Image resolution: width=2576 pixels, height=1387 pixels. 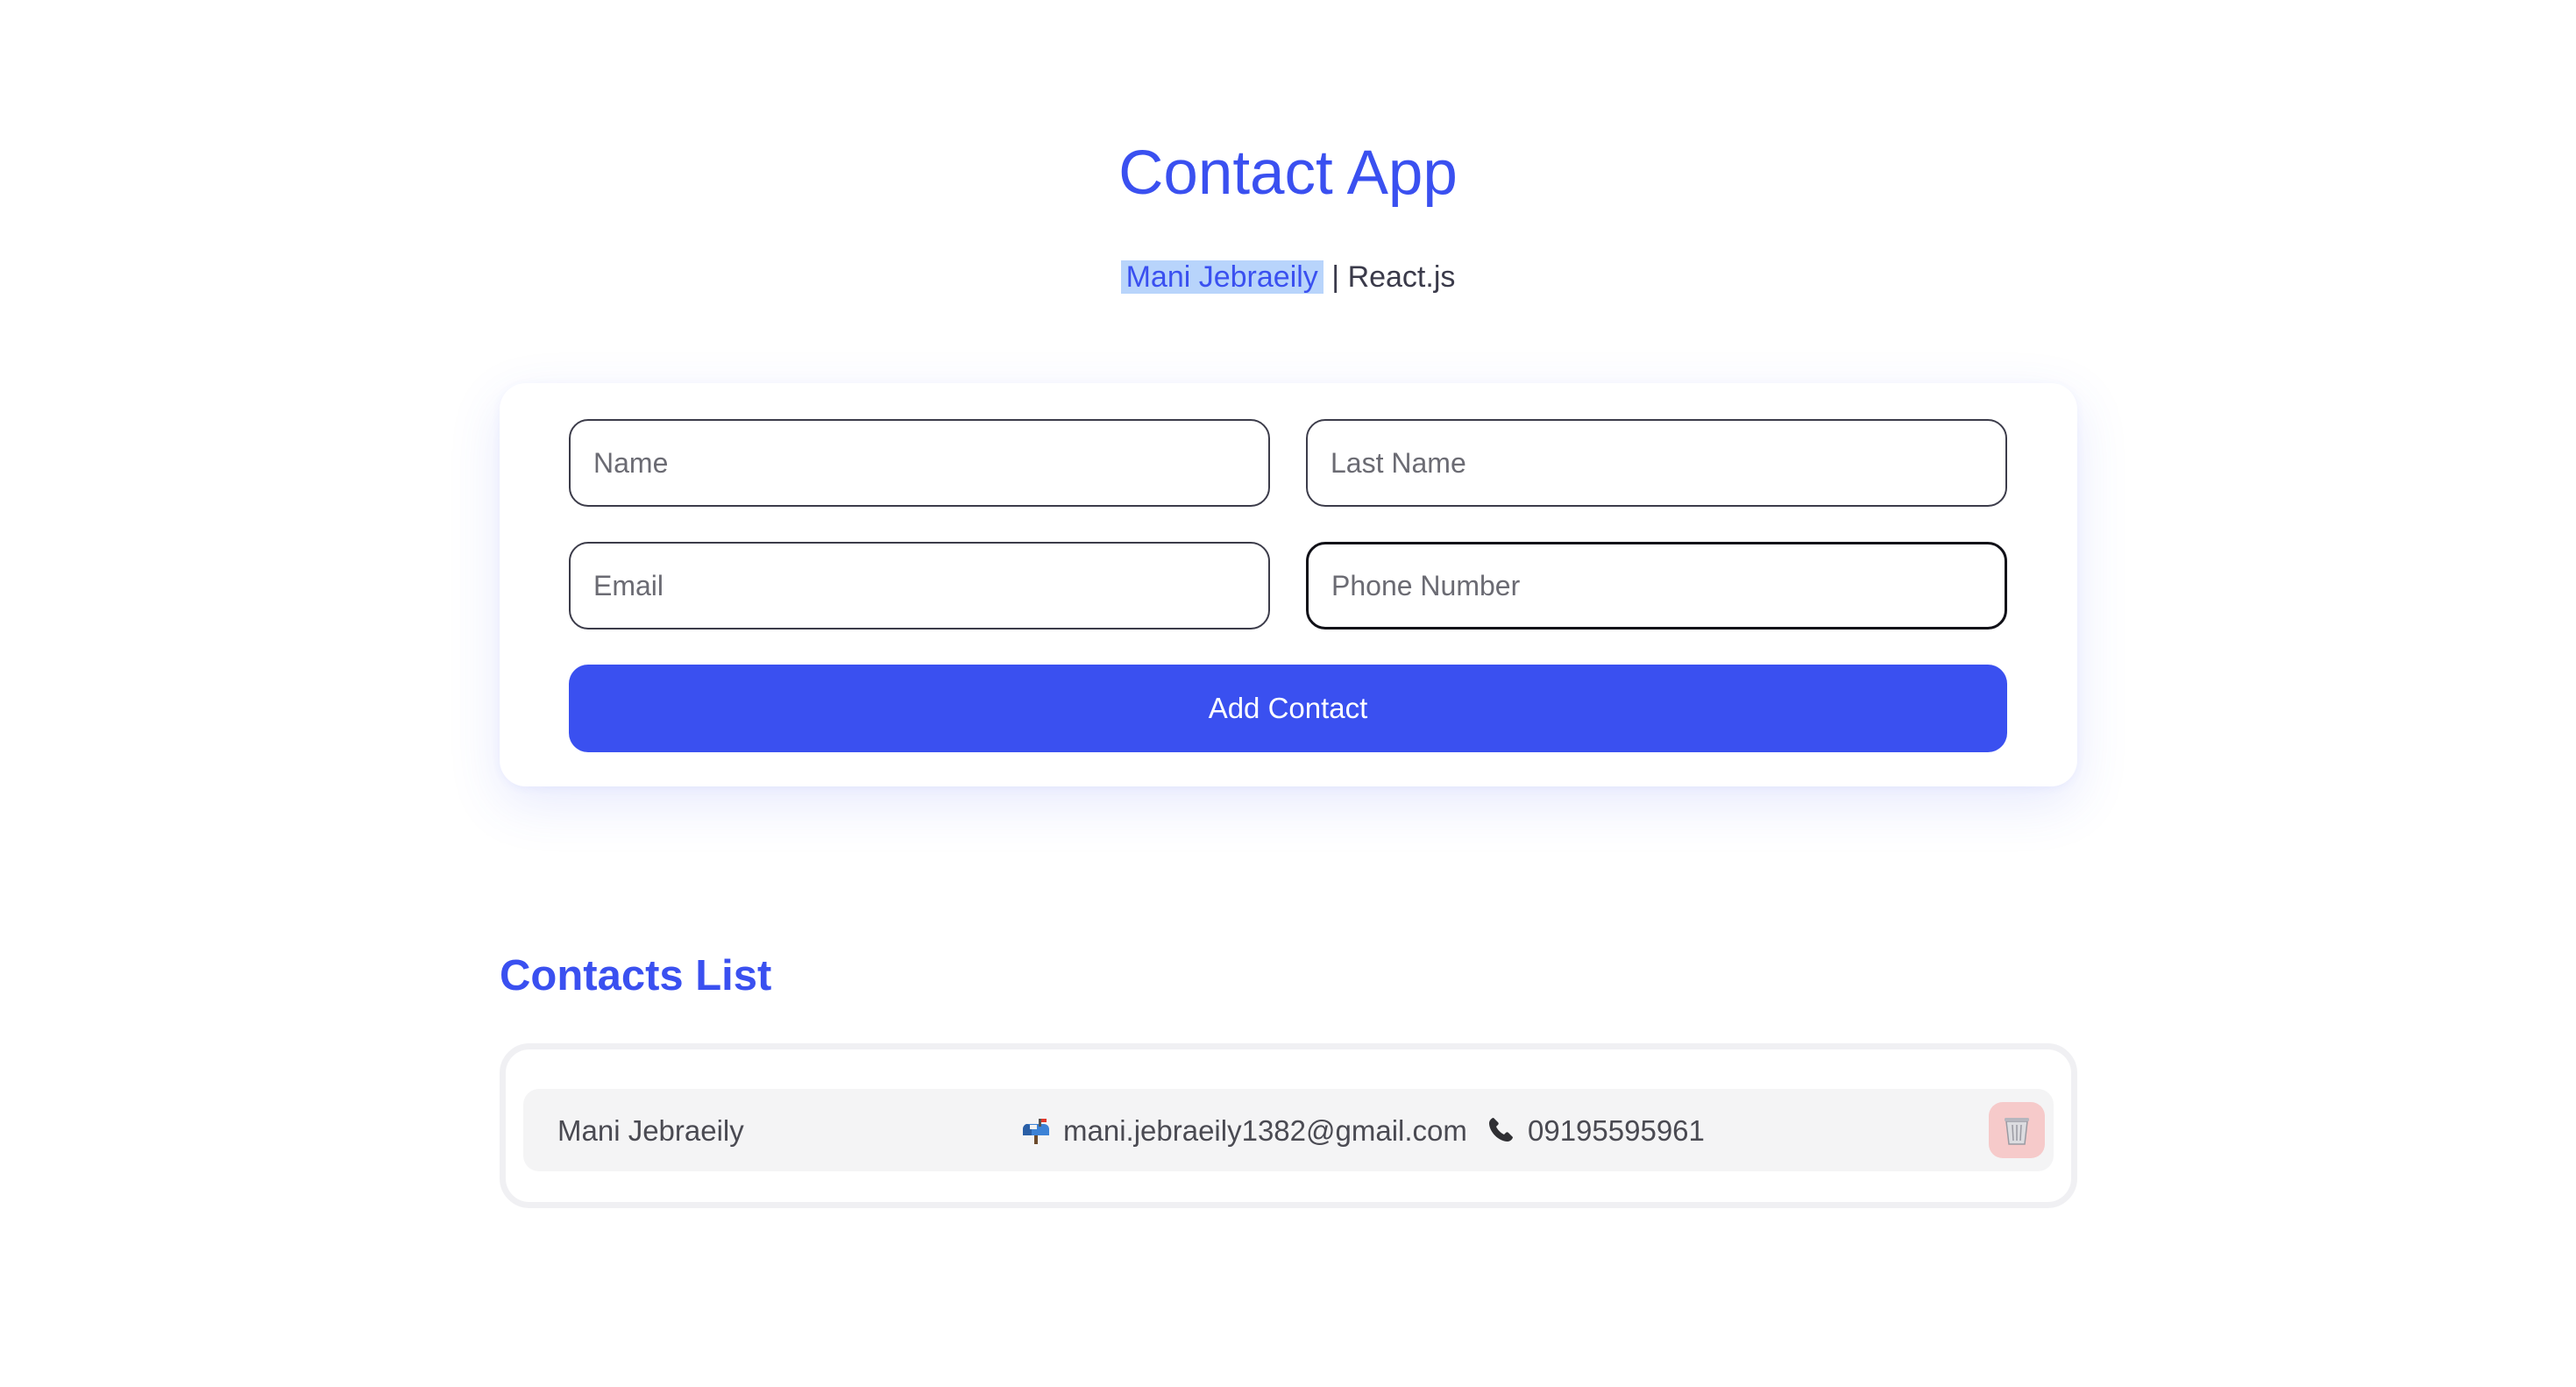 I want to click on name-input, so click(x=919, y=463).